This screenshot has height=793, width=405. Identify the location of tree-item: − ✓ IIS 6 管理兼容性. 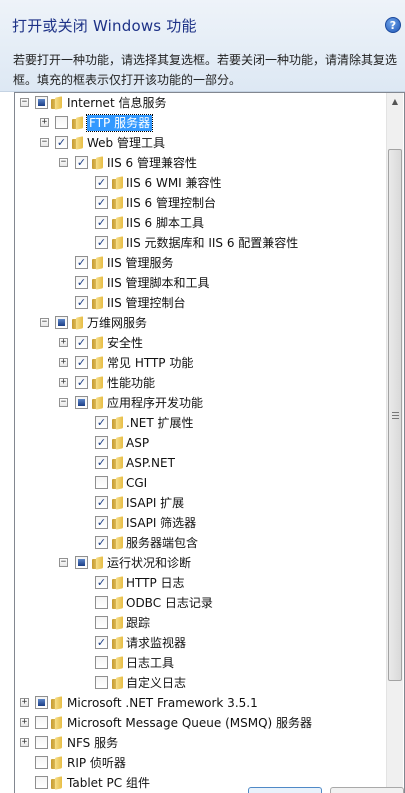
(200, 163).